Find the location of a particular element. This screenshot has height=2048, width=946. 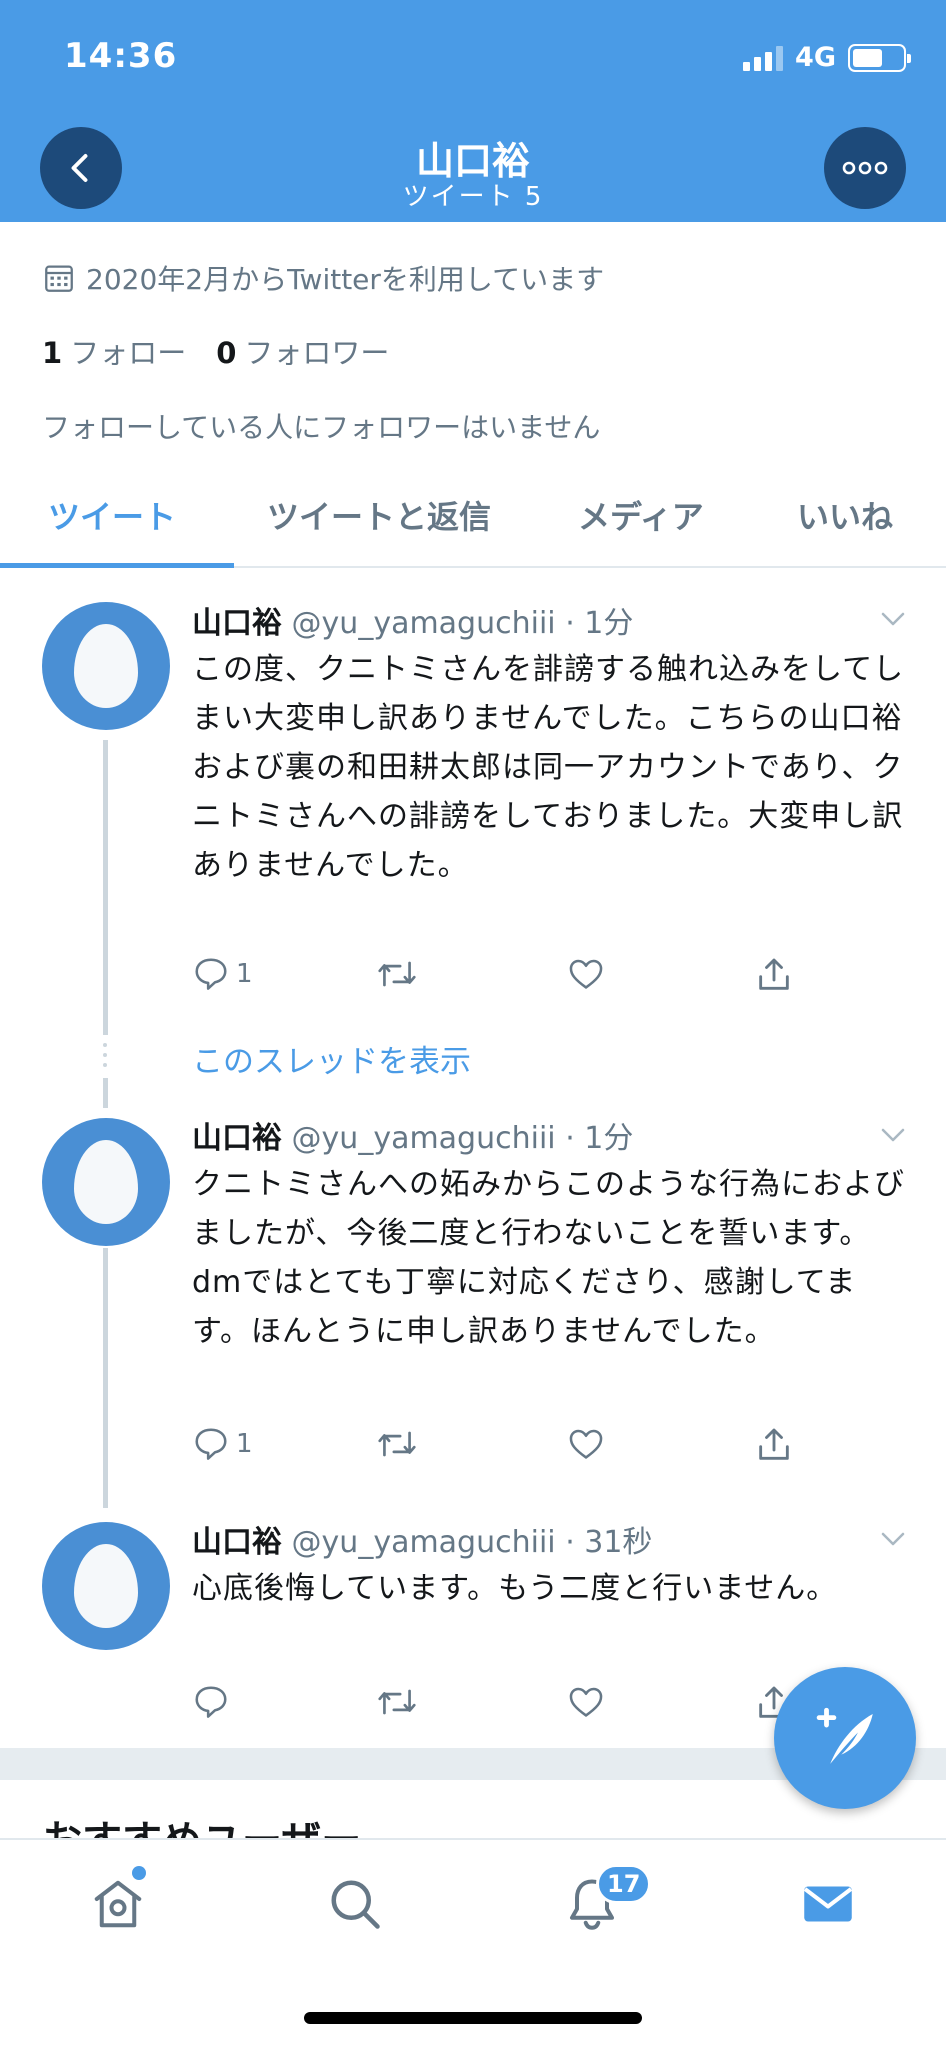

tab-media: メディア is located at coordinates (641, 515).